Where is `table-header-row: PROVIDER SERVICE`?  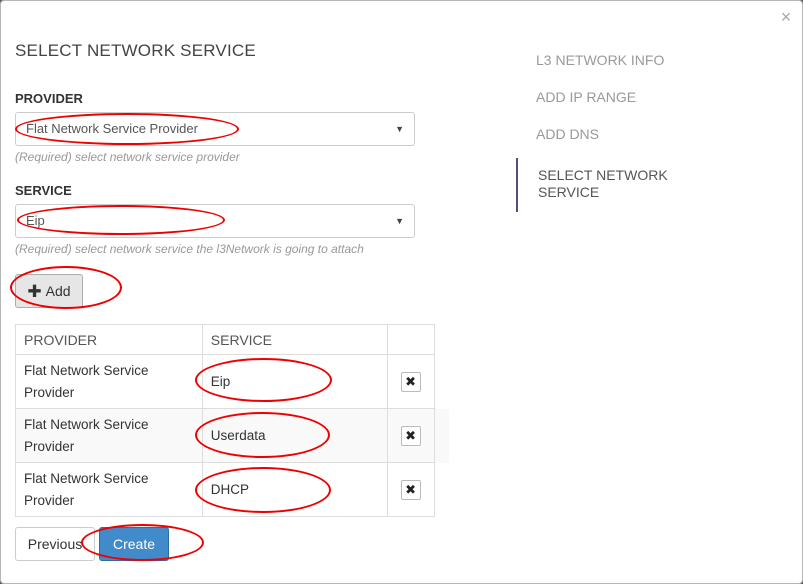
table-header-row: PROVIDER SERVICE is located at coordinates (232, 339).